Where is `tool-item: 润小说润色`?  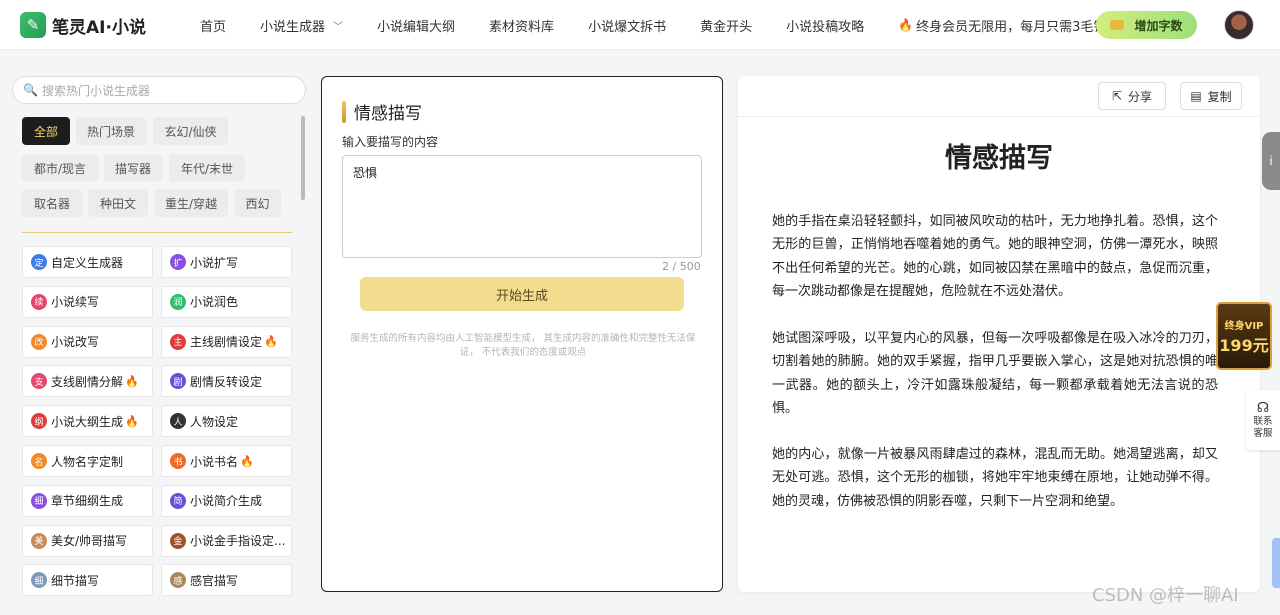 tool-item: 润小说润色 is located at coordinates (226, 301).